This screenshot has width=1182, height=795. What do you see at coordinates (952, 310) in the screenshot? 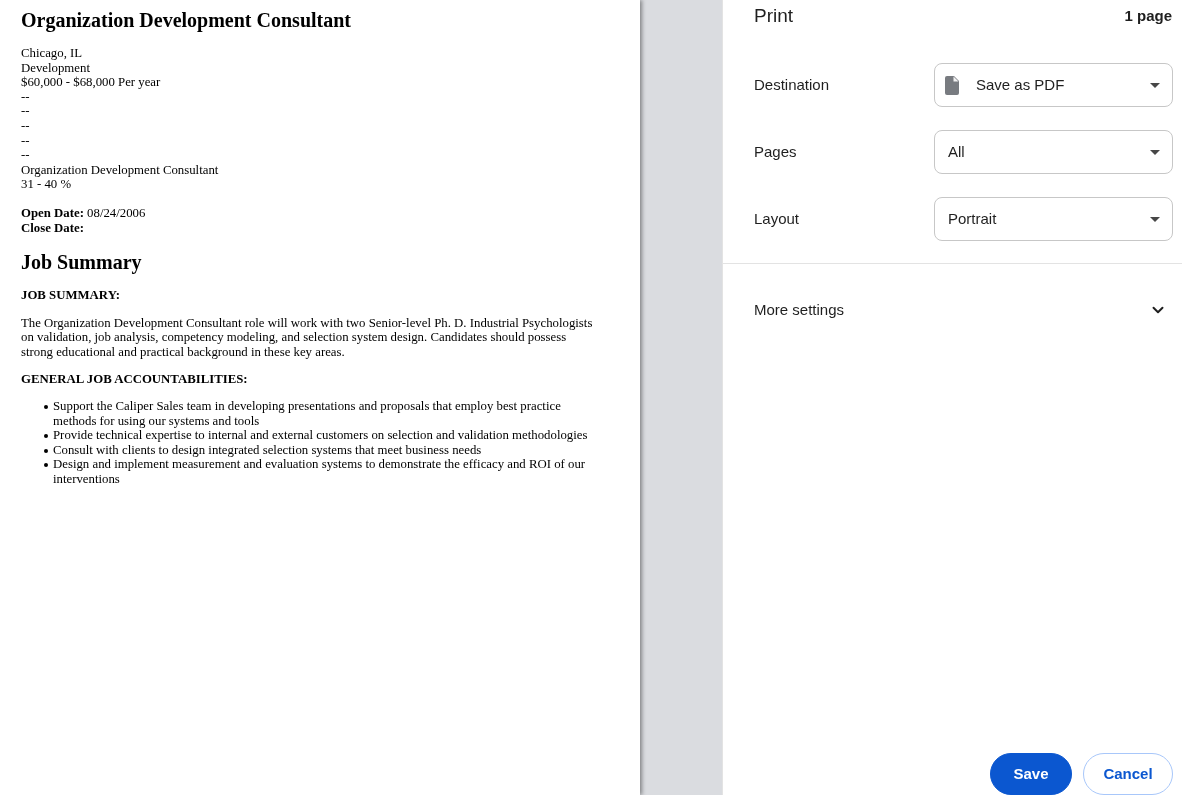
I see `more-settings-toggle: More settings` at bounding box center [952, 310].